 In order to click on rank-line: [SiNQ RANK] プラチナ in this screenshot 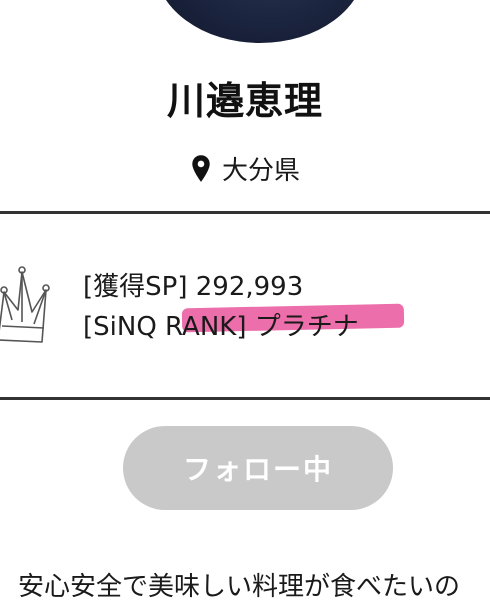, I will do `click(221, 327)`.